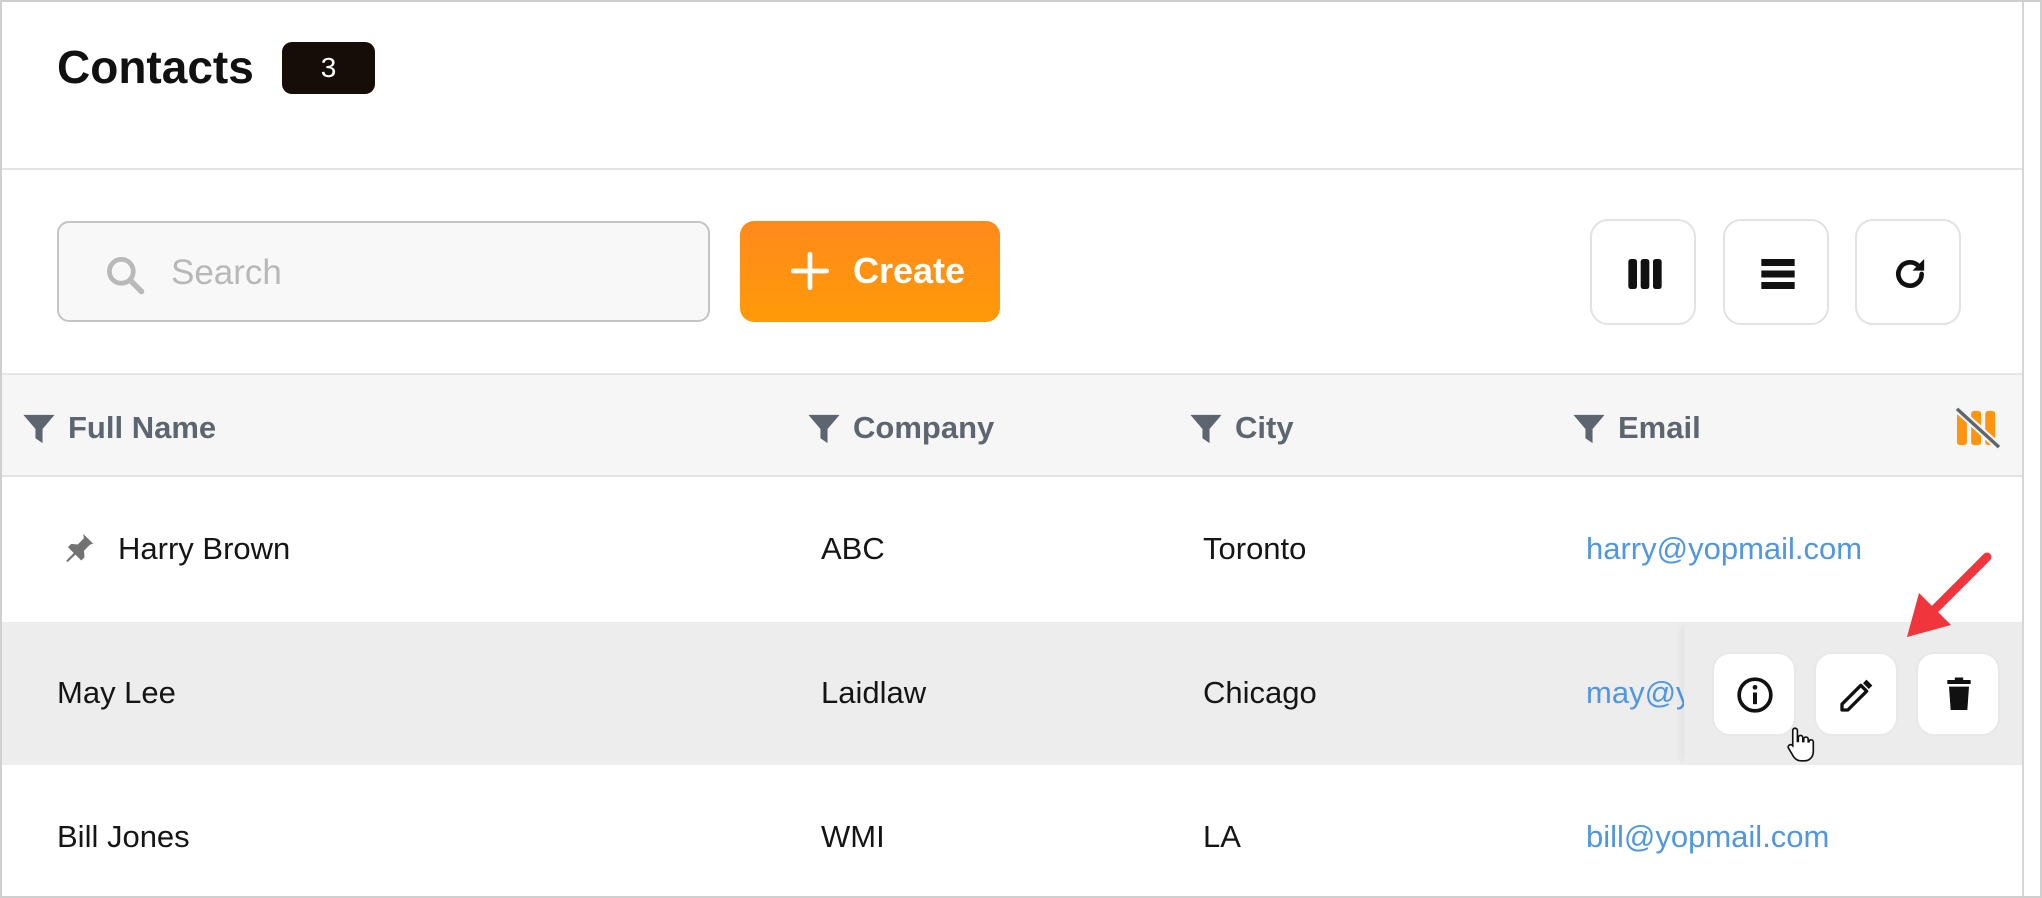 Image resolution: width=2042 pixels, height=898 pixels. I want to click on info-icon, so click(1755, 695).